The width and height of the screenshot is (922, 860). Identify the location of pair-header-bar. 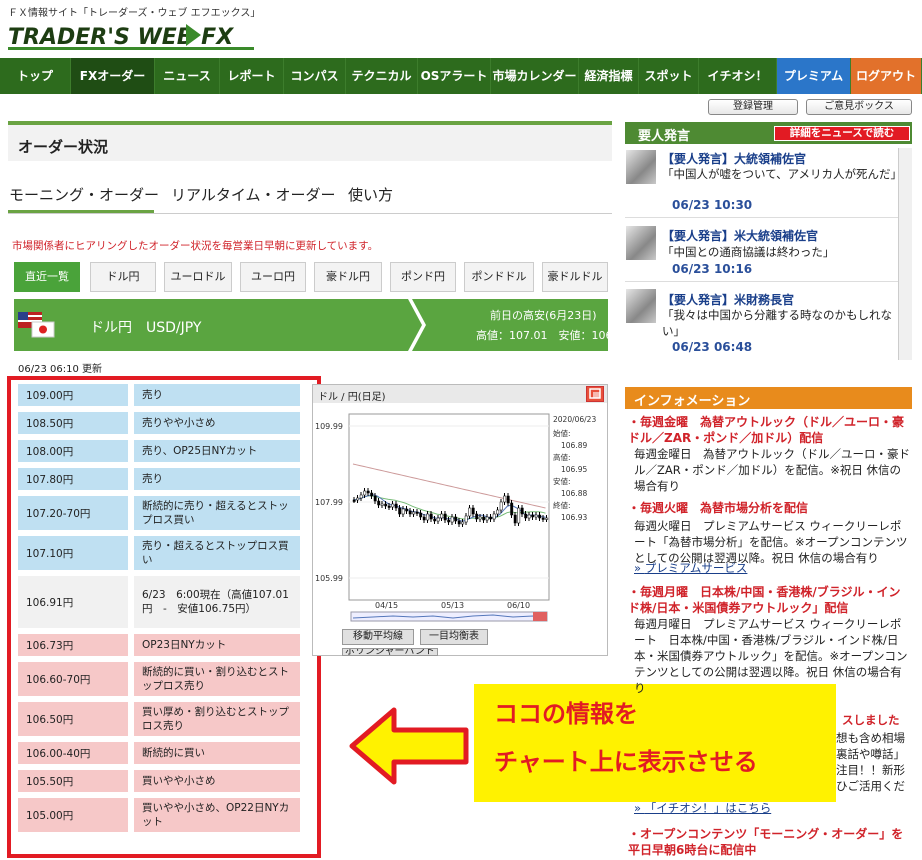
(224, 325).